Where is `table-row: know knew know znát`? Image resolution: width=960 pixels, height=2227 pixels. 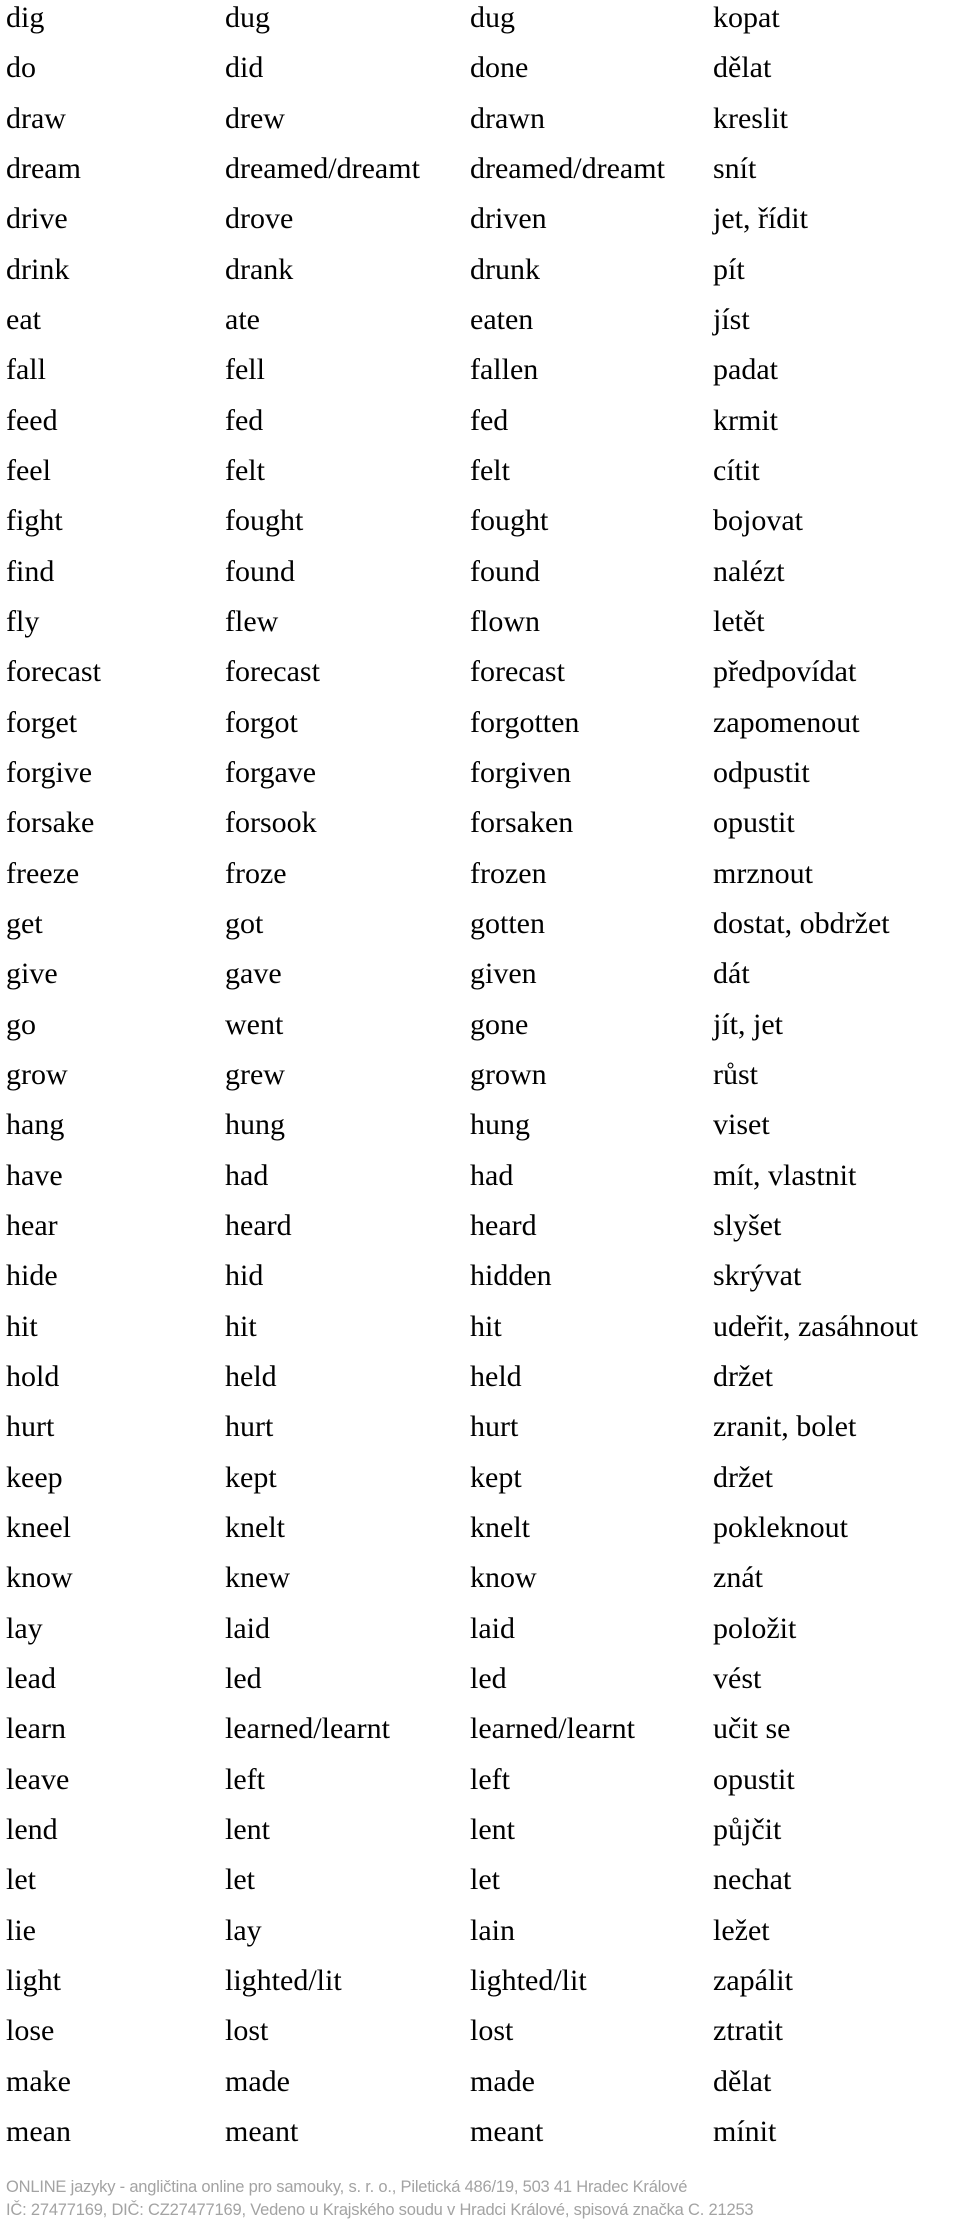 table-row: know knew know znát is located at coordinates (480, 1578).